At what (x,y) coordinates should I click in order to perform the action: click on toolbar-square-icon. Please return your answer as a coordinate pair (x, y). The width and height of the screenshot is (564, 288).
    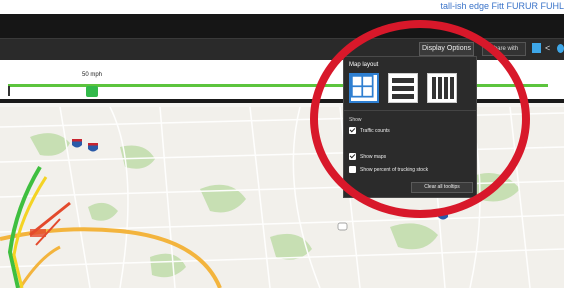
    Looking at the image, I should click on (536, 48).